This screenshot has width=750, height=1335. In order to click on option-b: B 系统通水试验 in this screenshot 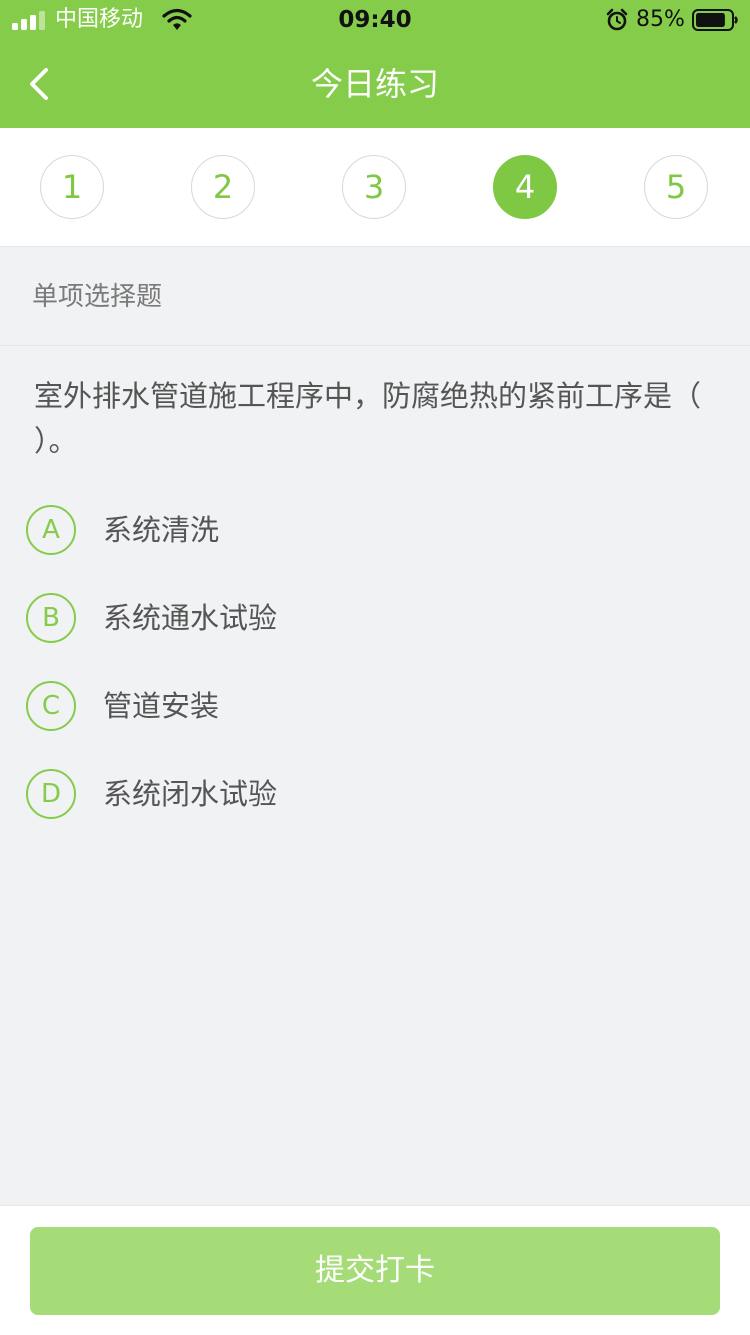, I will do `click(376, 619)`.